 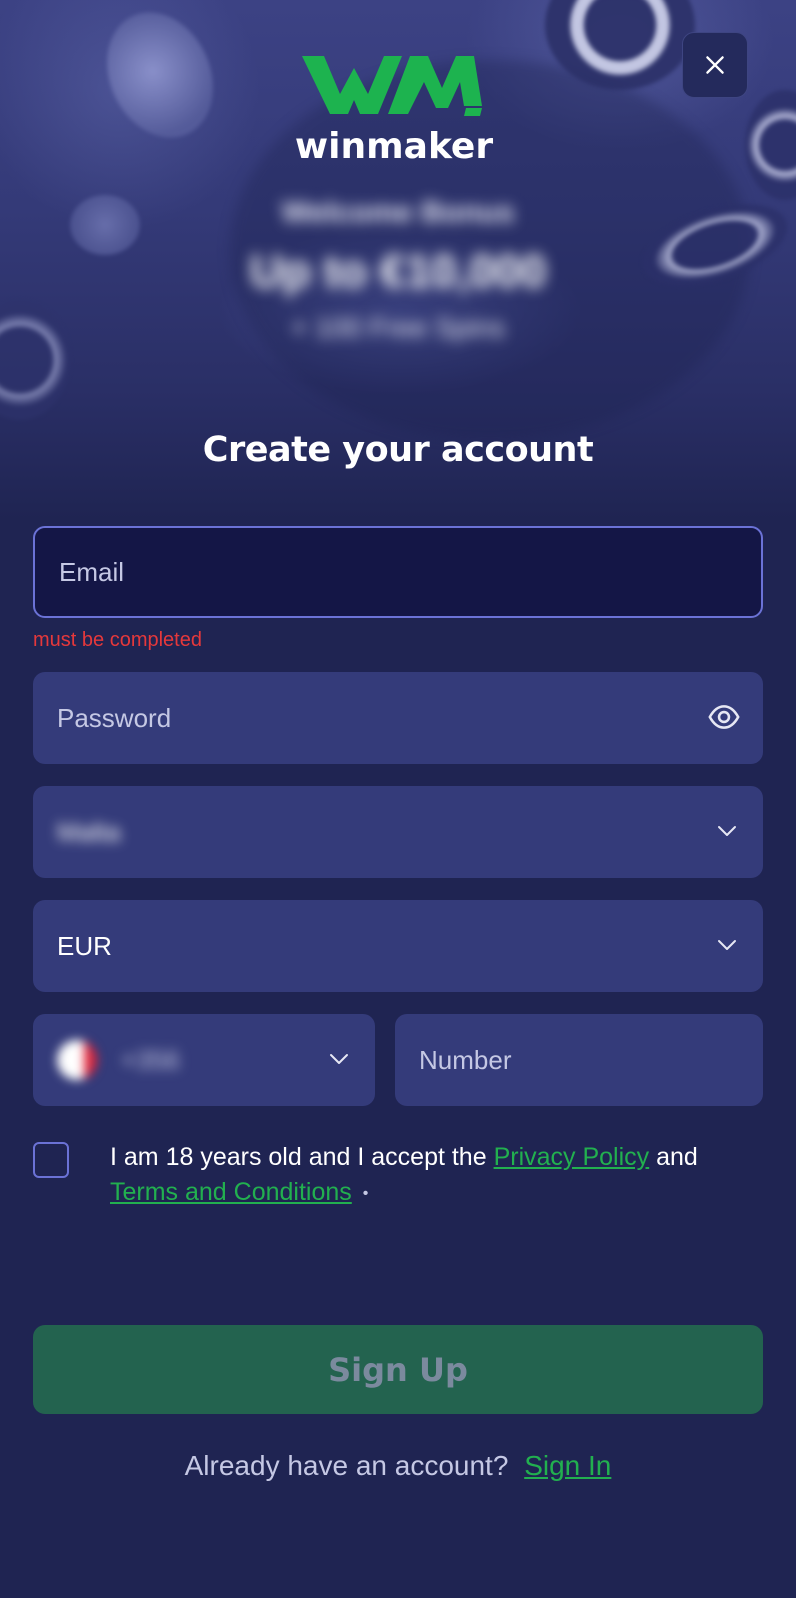 What do you see at coordinates (117, 640) in the screenshot?
I see `email-error-message: must be completed` at bounding box center [117, 640].